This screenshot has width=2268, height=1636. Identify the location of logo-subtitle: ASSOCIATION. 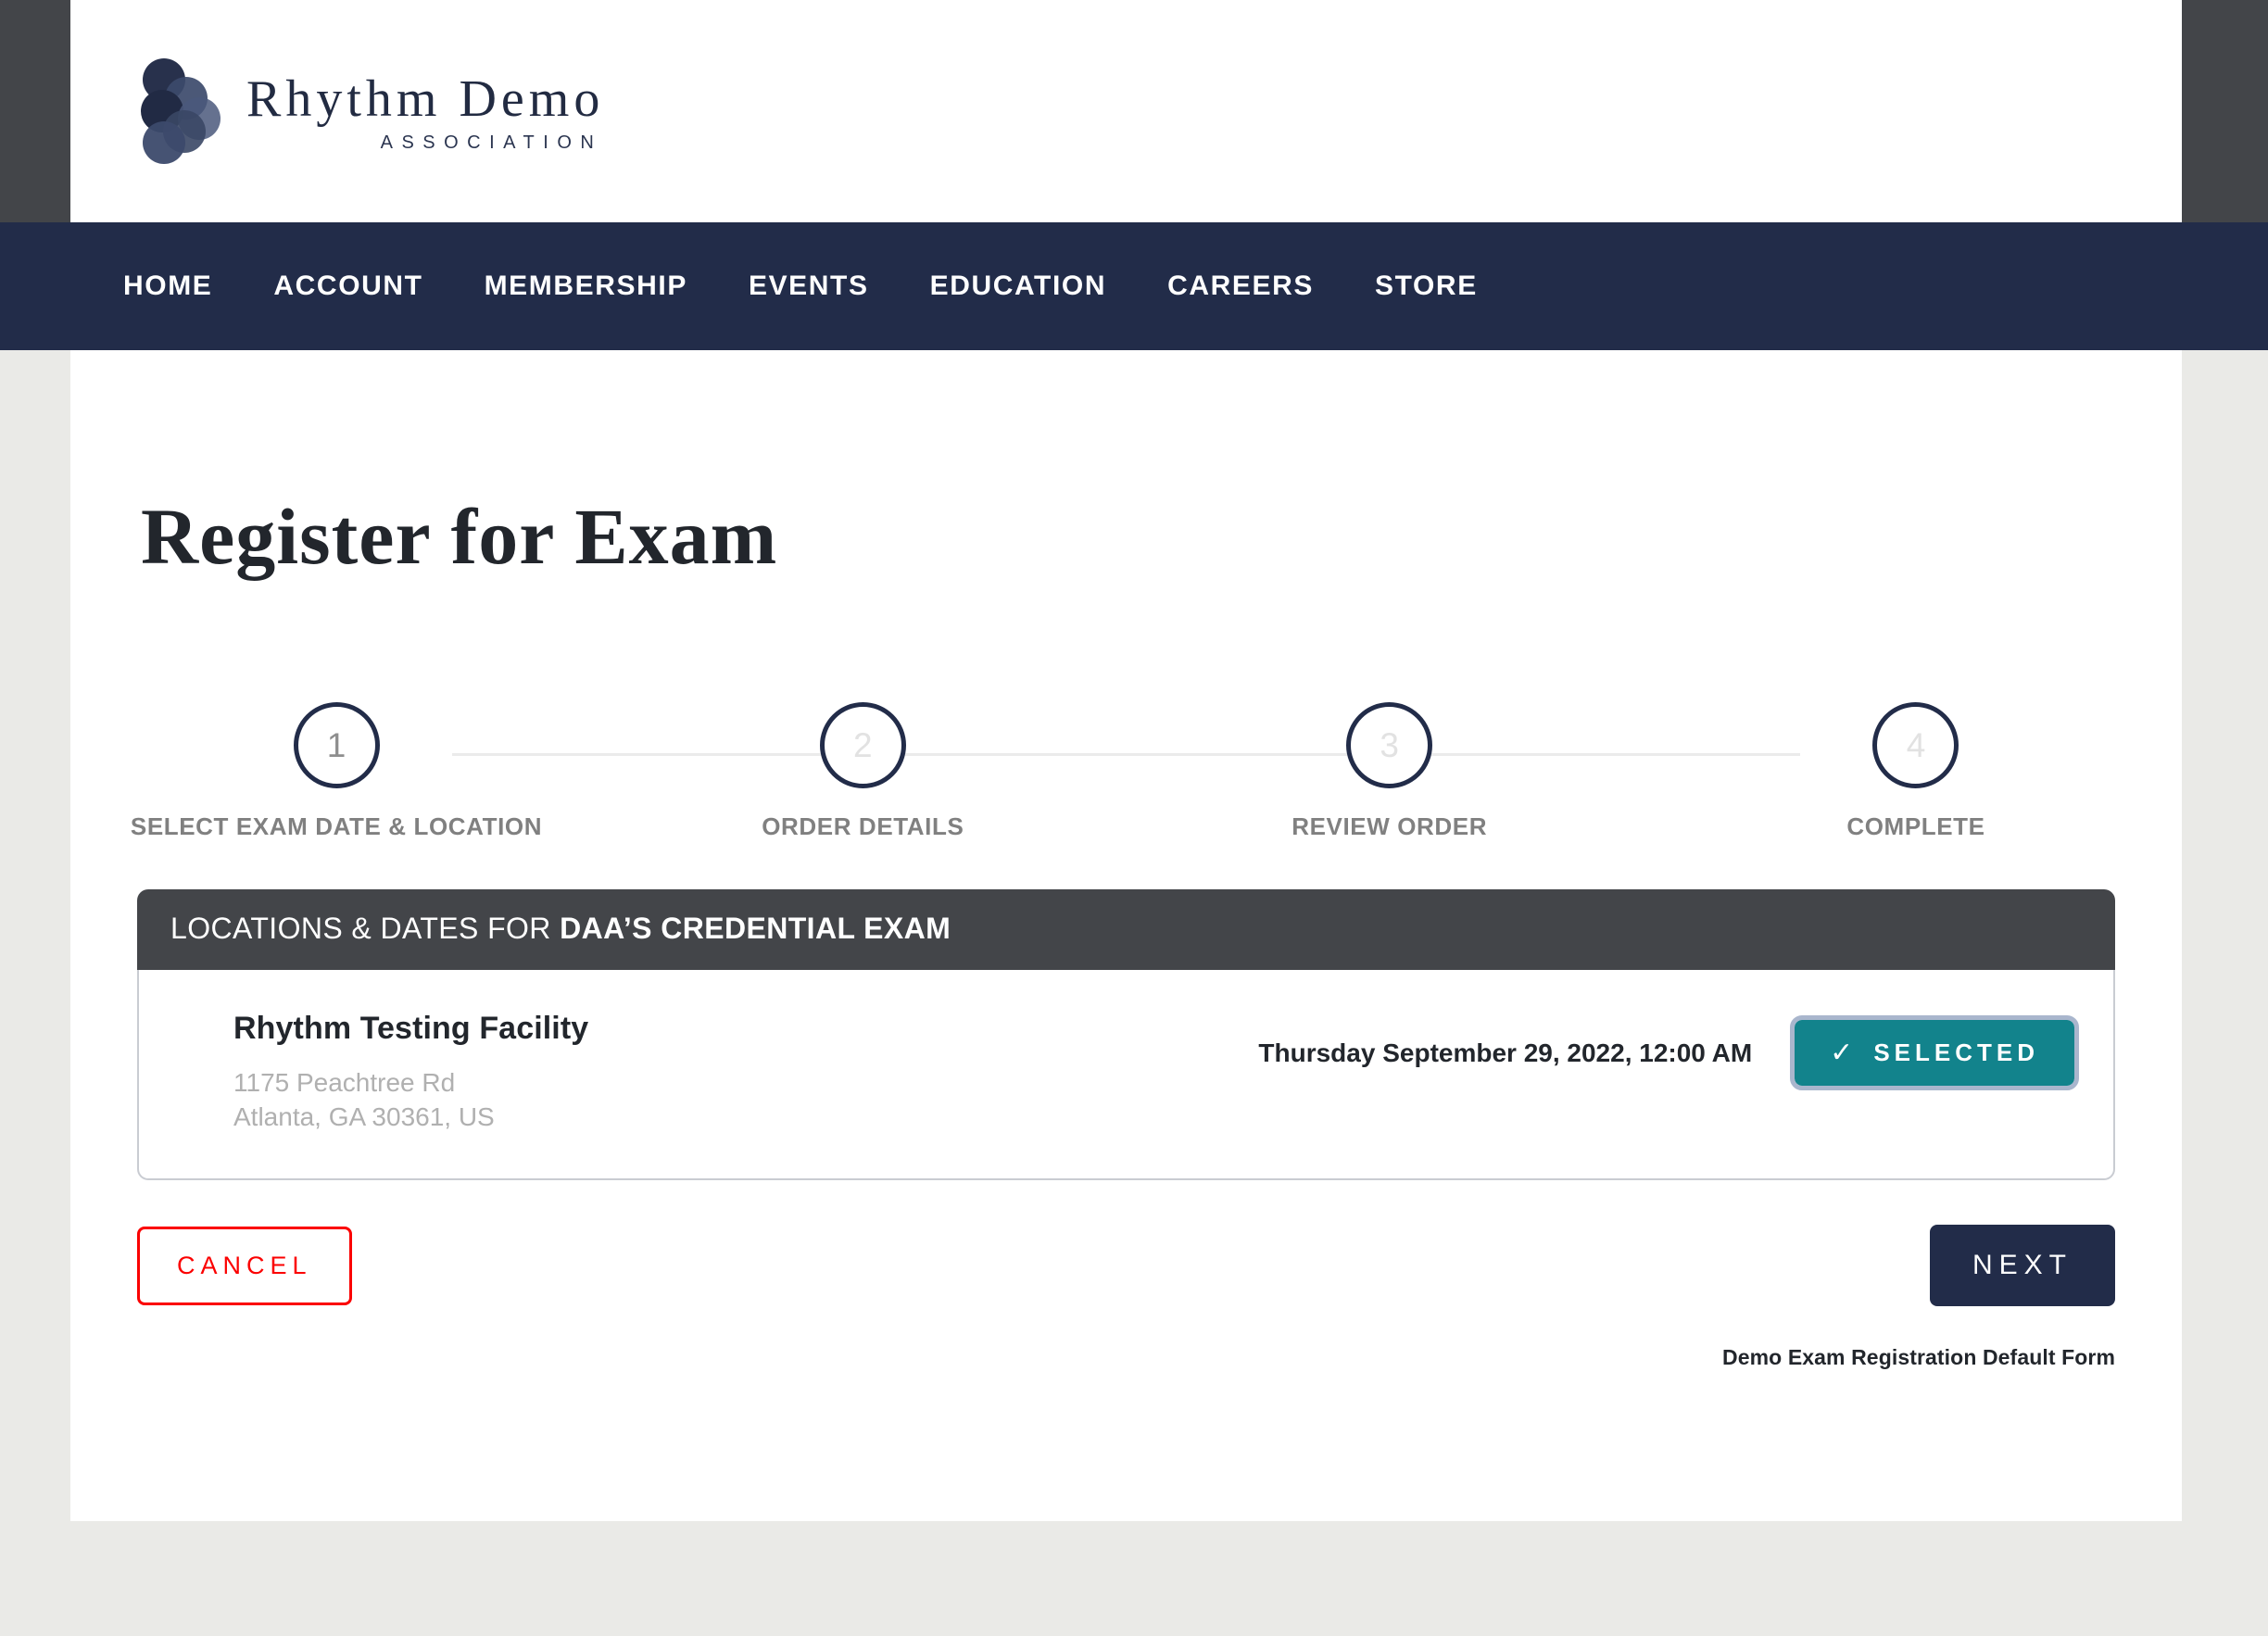
(491, 142).